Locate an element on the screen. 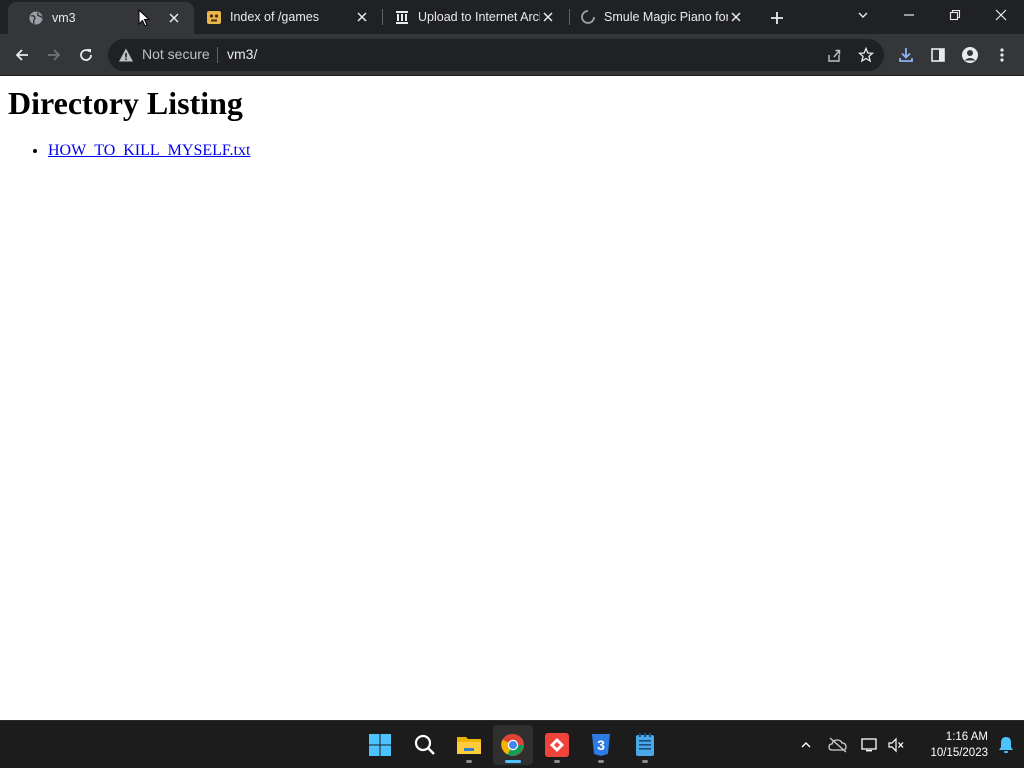 This screenshot has width=1024, height=768. tab-smule-magic-piano: Smule Magic Piano for is located at coordinates (663, 17).